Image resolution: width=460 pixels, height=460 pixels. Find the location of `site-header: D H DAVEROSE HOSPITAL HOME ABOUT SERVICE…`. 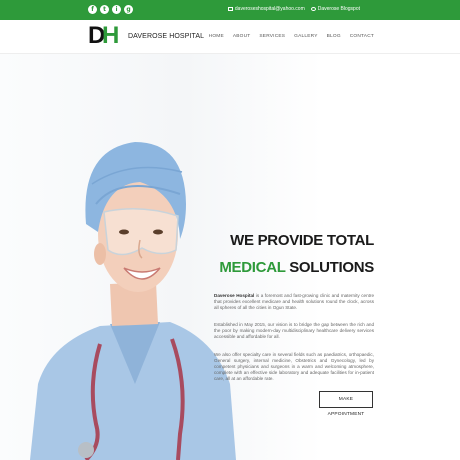

site-header: D H DAVEROSE HOSPITAL HOME ABOUT SERVICE… is located at coordinates (230, 37).